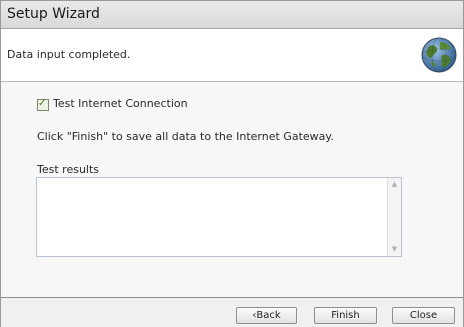 The width and height of the screenshot is (464, 327). What do you see at coordinates (394, 249) in the screenshot?
I see `scroll-down-icon: ▼` at bounding box center [394, 249].